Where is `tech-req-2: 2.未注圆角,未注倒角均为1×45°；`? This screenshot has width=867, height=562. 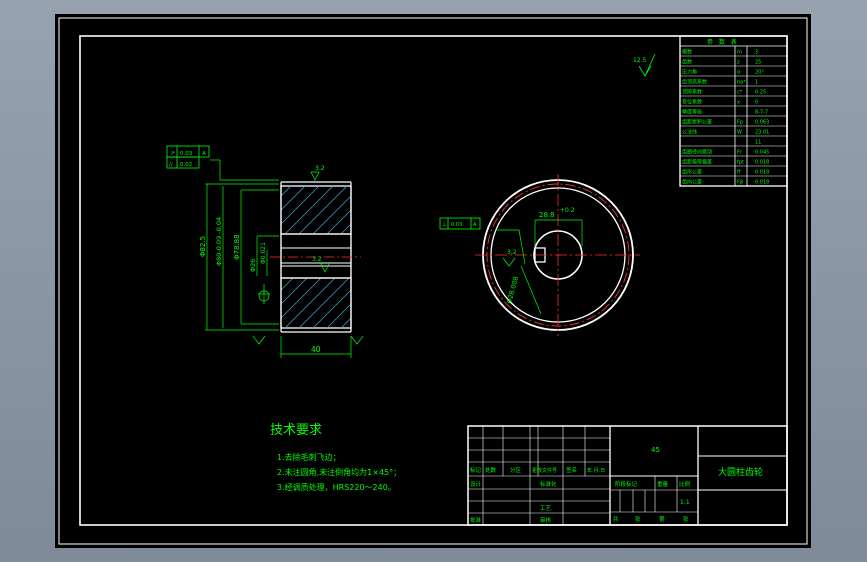
tech-req-2: 2.未注圆角,未注倒角均为1×45°； is located at coordinates (339, 472).